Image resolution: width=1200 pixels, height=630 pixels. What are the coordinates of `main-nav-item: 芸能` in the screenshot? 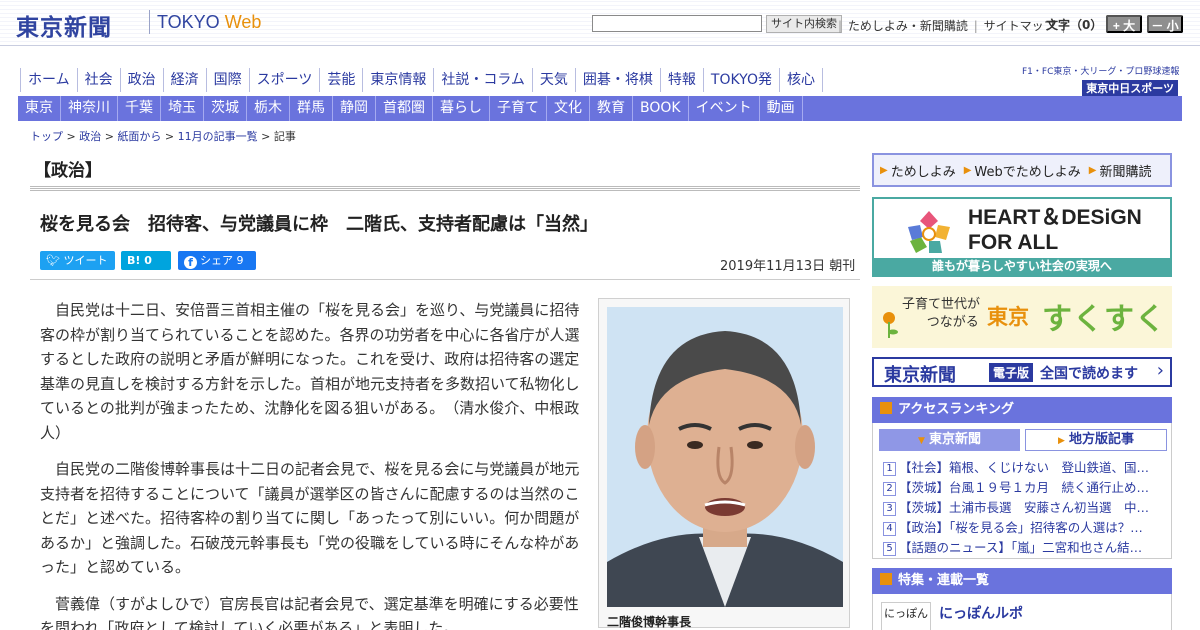 It's located at (342, 80).